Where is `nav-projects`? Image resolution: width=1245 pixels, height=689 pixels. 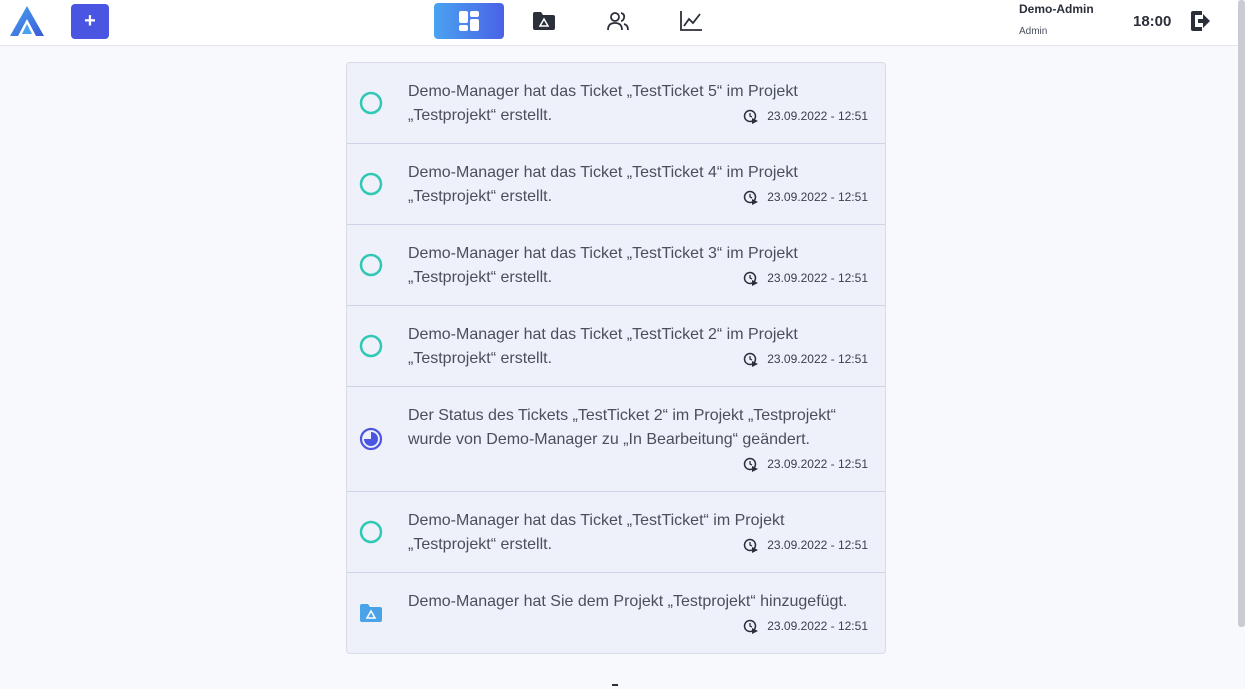 nav-projects is located at coordinates (544, 21).